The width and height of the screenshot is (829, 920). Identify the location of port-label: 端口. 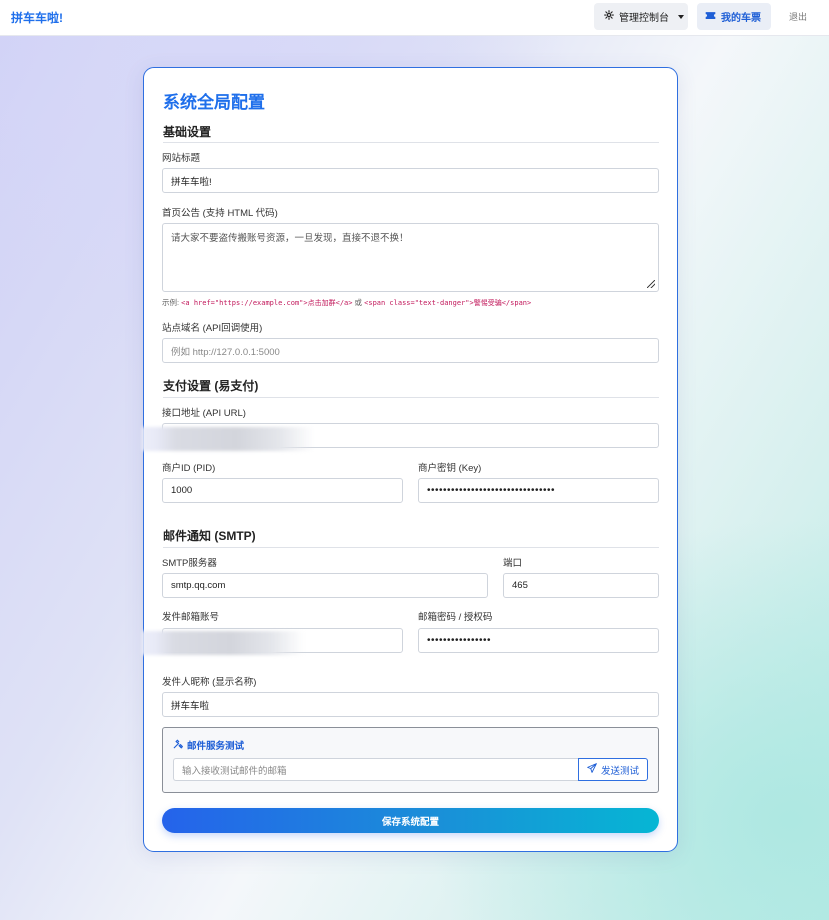
(513, 563).